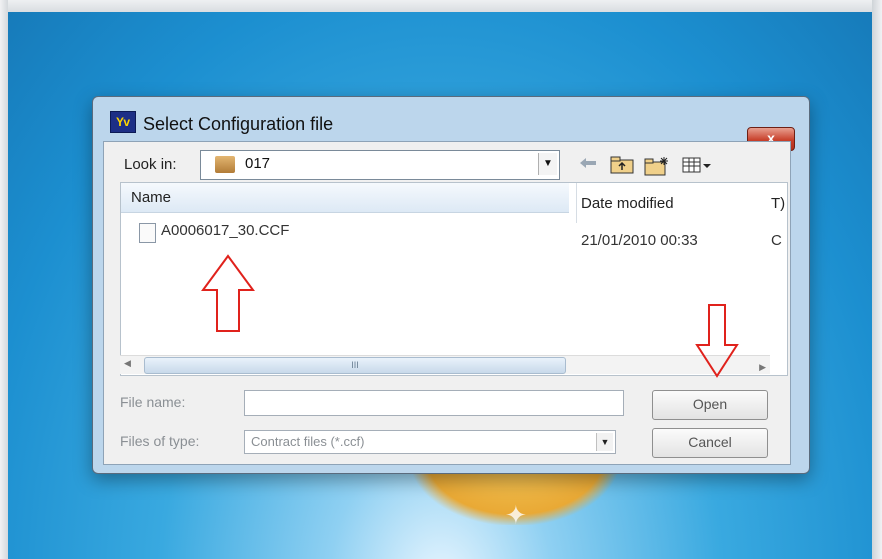 The width and height of the screenshot is (882, 559). I want to click on up-arrow-annotation-icon, so click(228, 293).